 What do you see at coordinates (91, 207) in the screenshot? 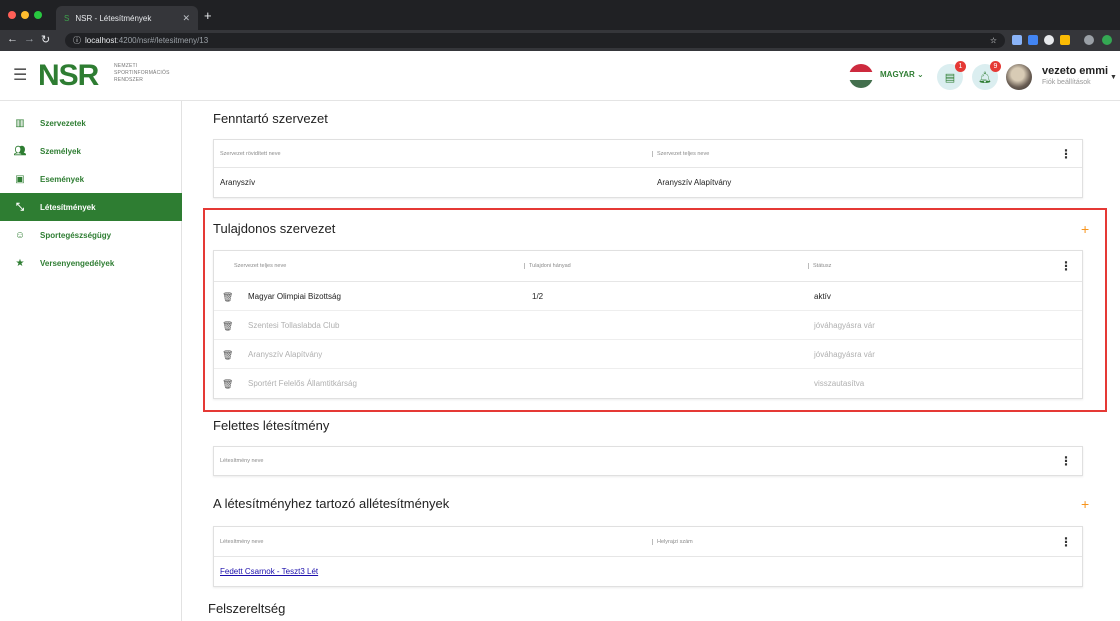
I see `sidebar-item-letesitmenyek: ⤡ Létesítmények` at bounding box center [91, 207].